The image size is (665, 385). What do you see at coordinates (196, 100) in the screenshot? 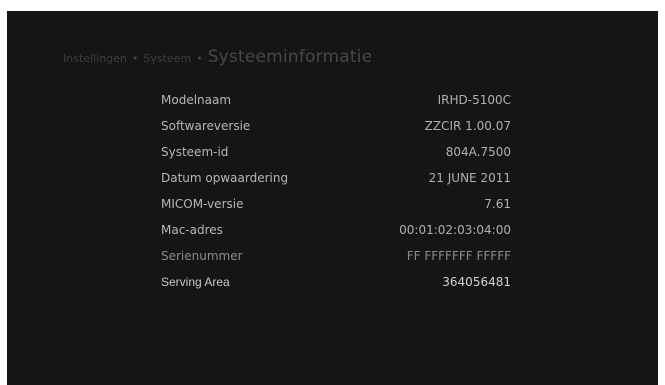
I see `info-label: Modelnaam` at bounding box center [196, 100].